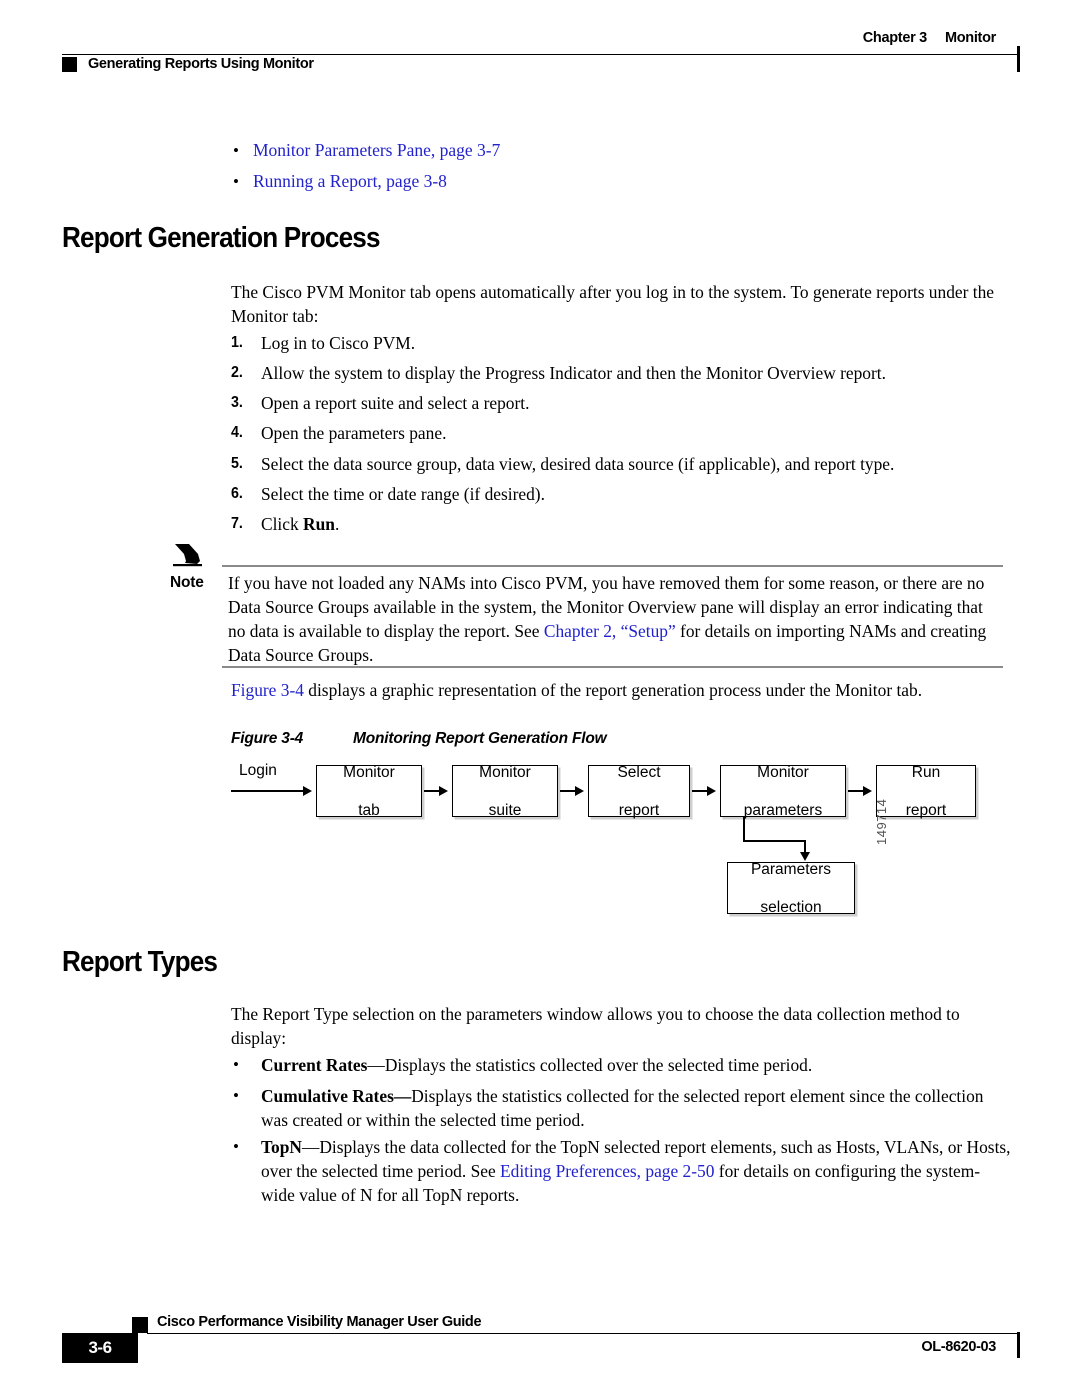 The width and height of the screenshot is (1080, 1397). I want to click on note-rule-bottom, so click(612, 667).